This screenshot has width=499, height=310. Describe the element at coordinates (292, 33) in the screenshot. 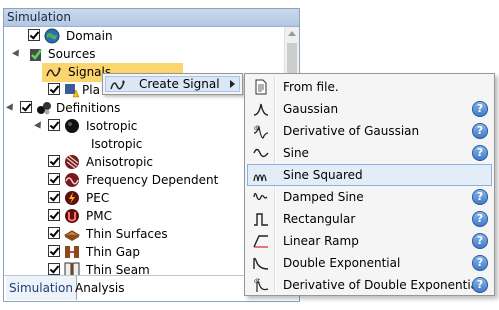

I see `scroll-up-arrow-icon` at that location.